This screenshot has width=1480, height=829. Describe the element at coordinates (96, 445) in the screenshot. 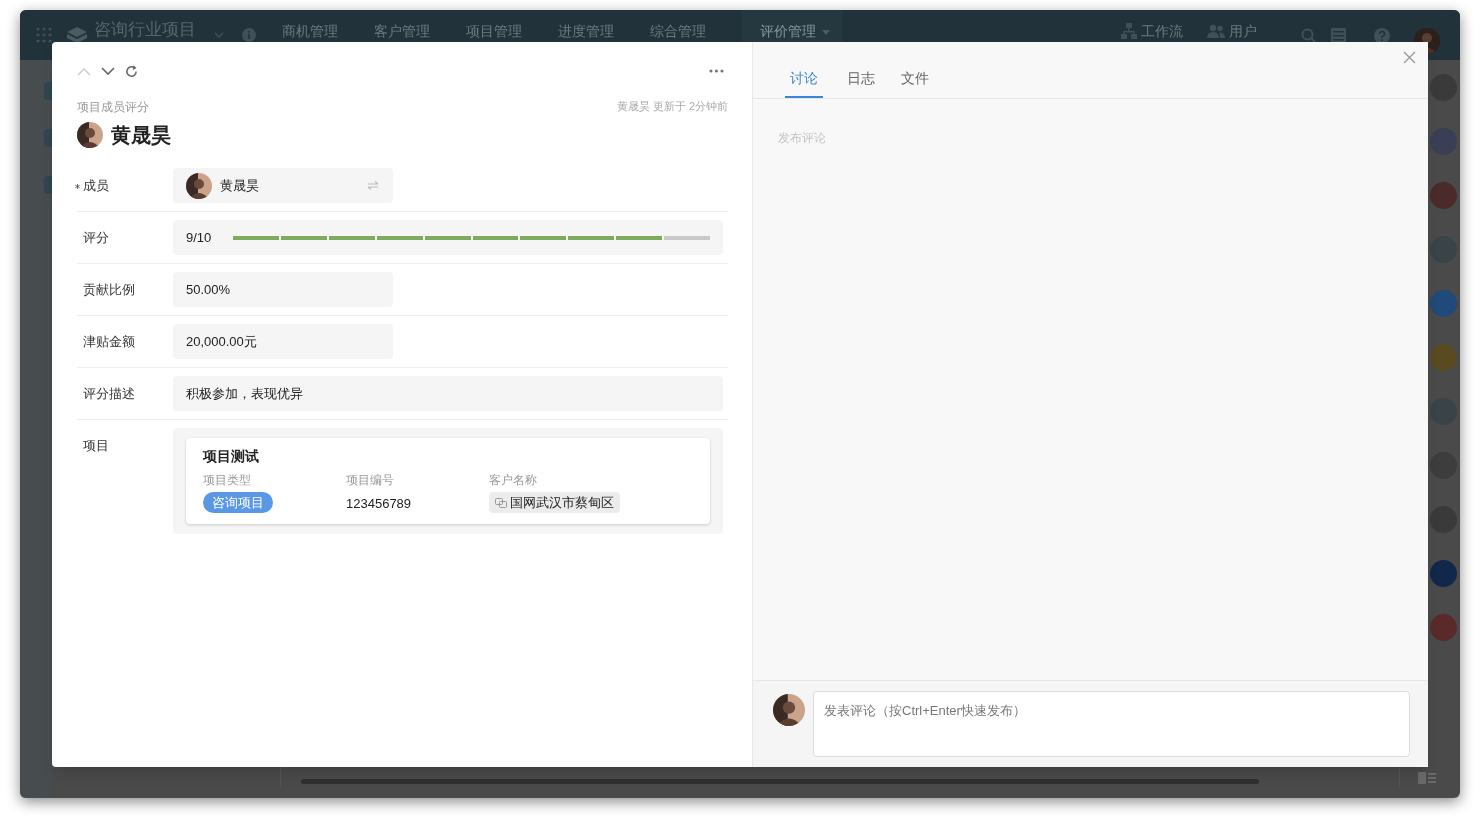

I see `field-label: 项目` at that location.